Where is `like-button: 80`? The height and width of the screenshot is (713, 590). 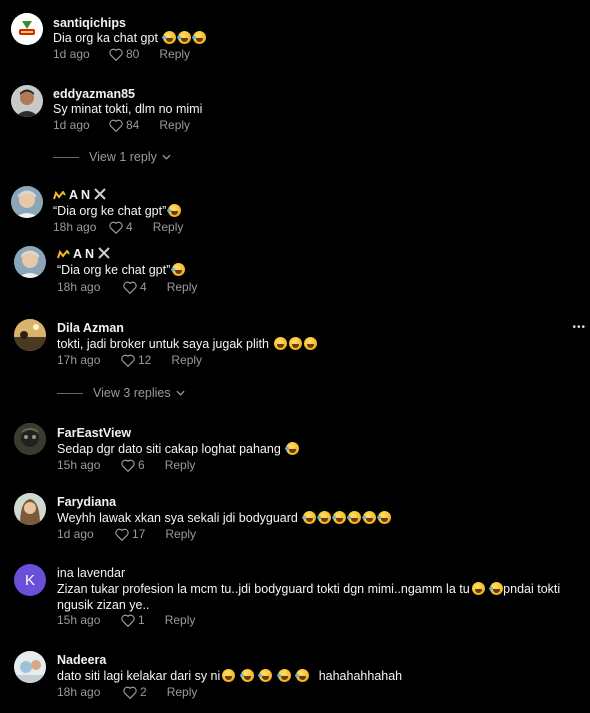
like-button: 80 is located at coordinates (124, 54).